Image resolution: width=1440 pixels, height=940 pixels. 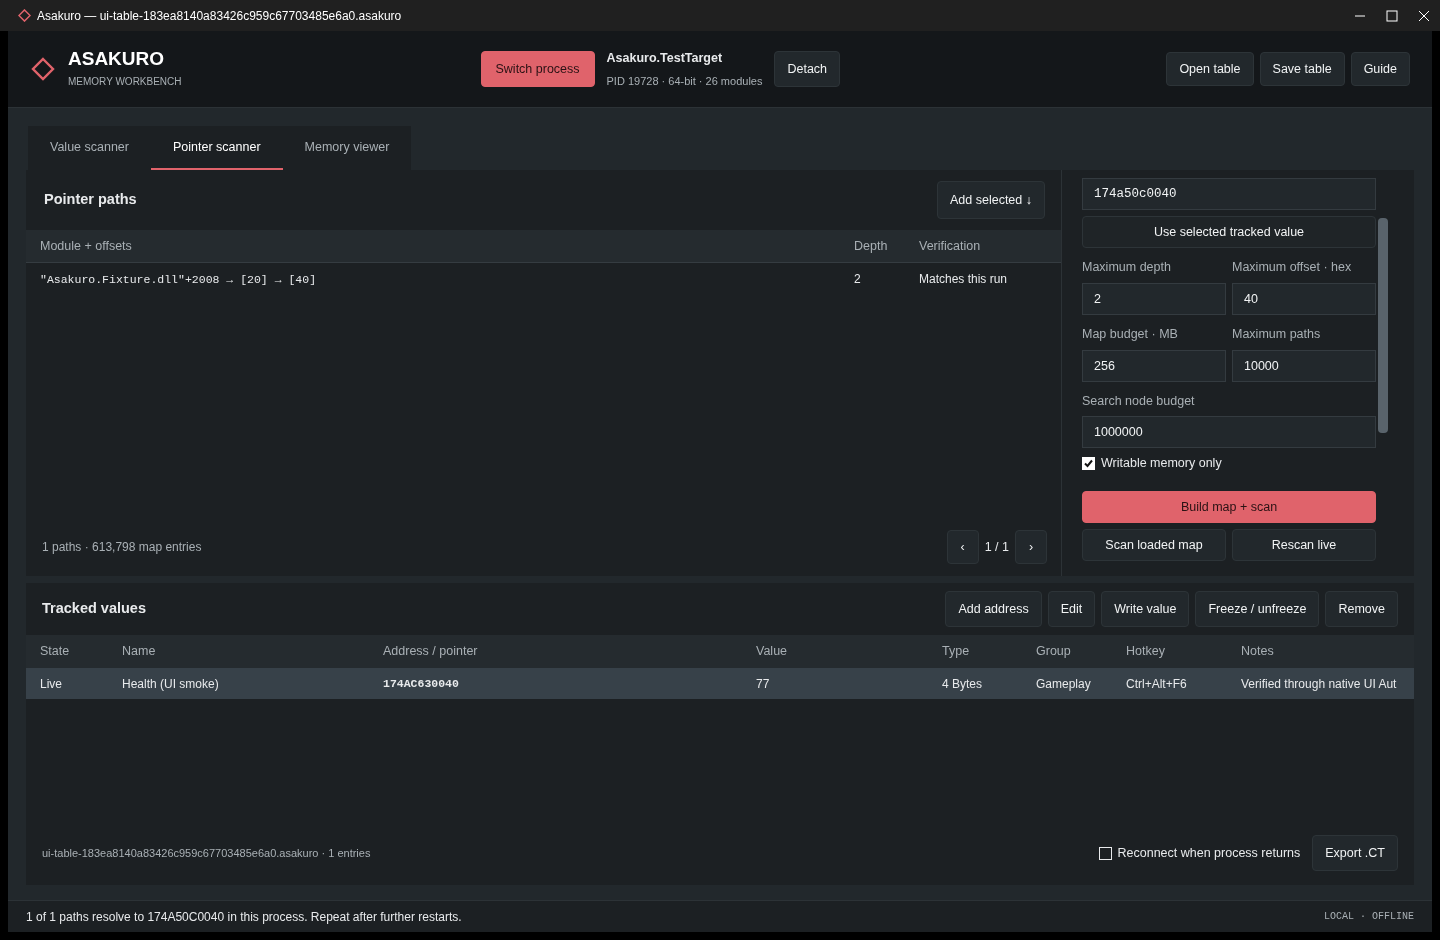 I want to click on table-cell: "Asakuro.Fixture.dll"+2008 → [20] → [40], so click(x=178, y=279).